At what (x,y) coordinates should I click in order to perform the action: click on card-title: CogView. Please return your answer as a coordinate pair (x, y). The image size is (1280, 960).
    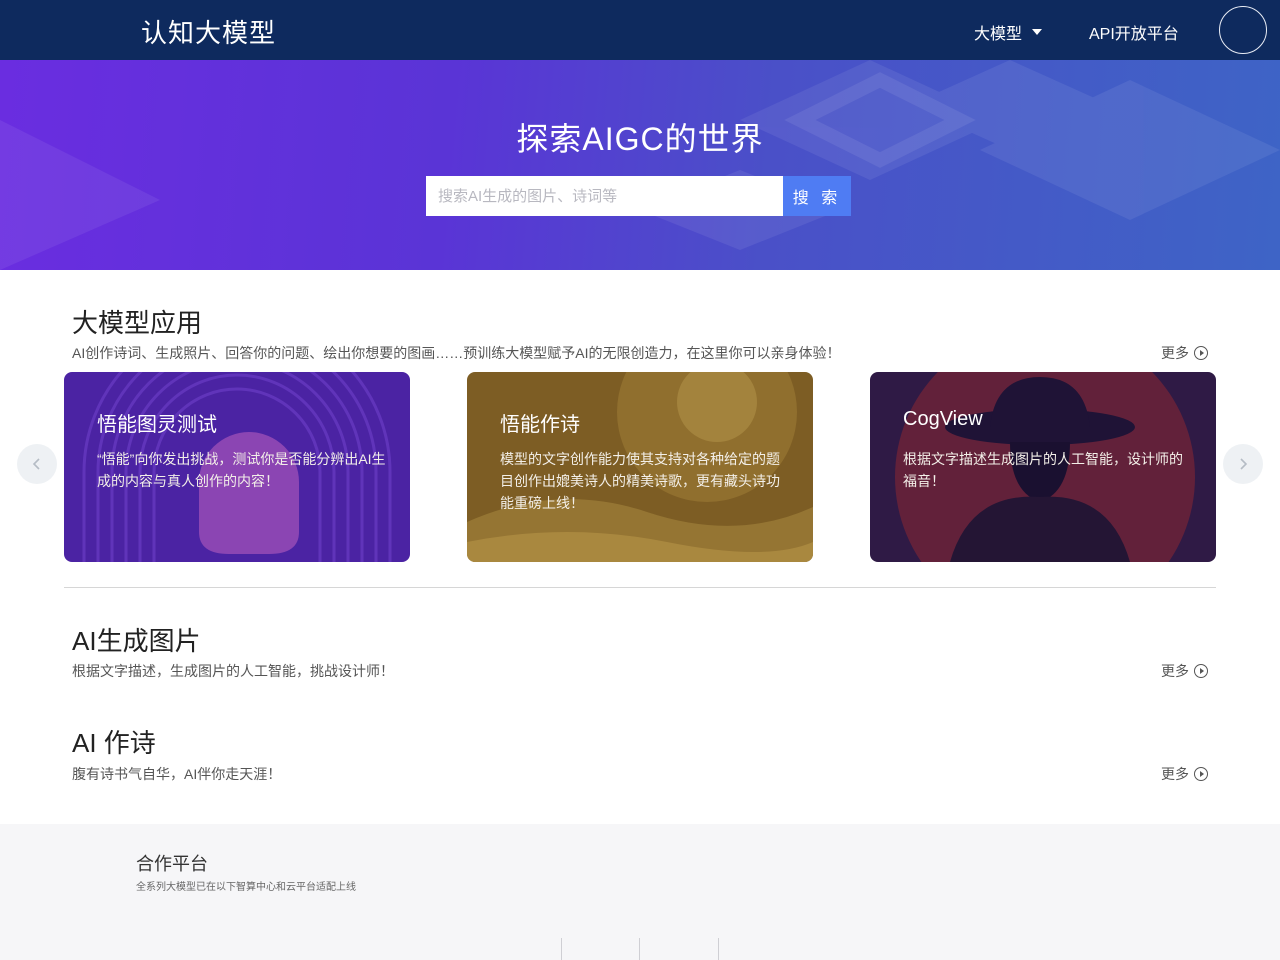
    Looking at the image, I should click on (943, 419).